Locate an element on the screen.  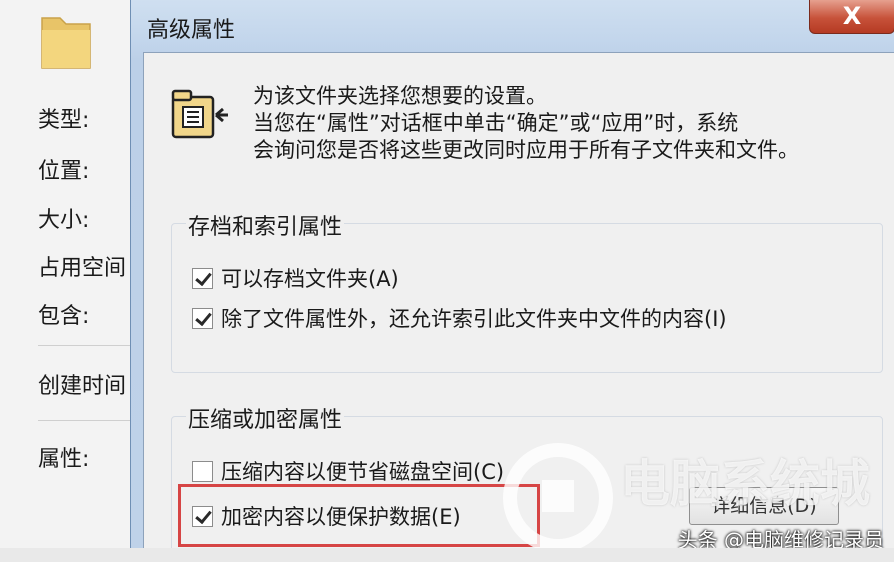
watermark-logo-icon is located at coordinates (558, 498).